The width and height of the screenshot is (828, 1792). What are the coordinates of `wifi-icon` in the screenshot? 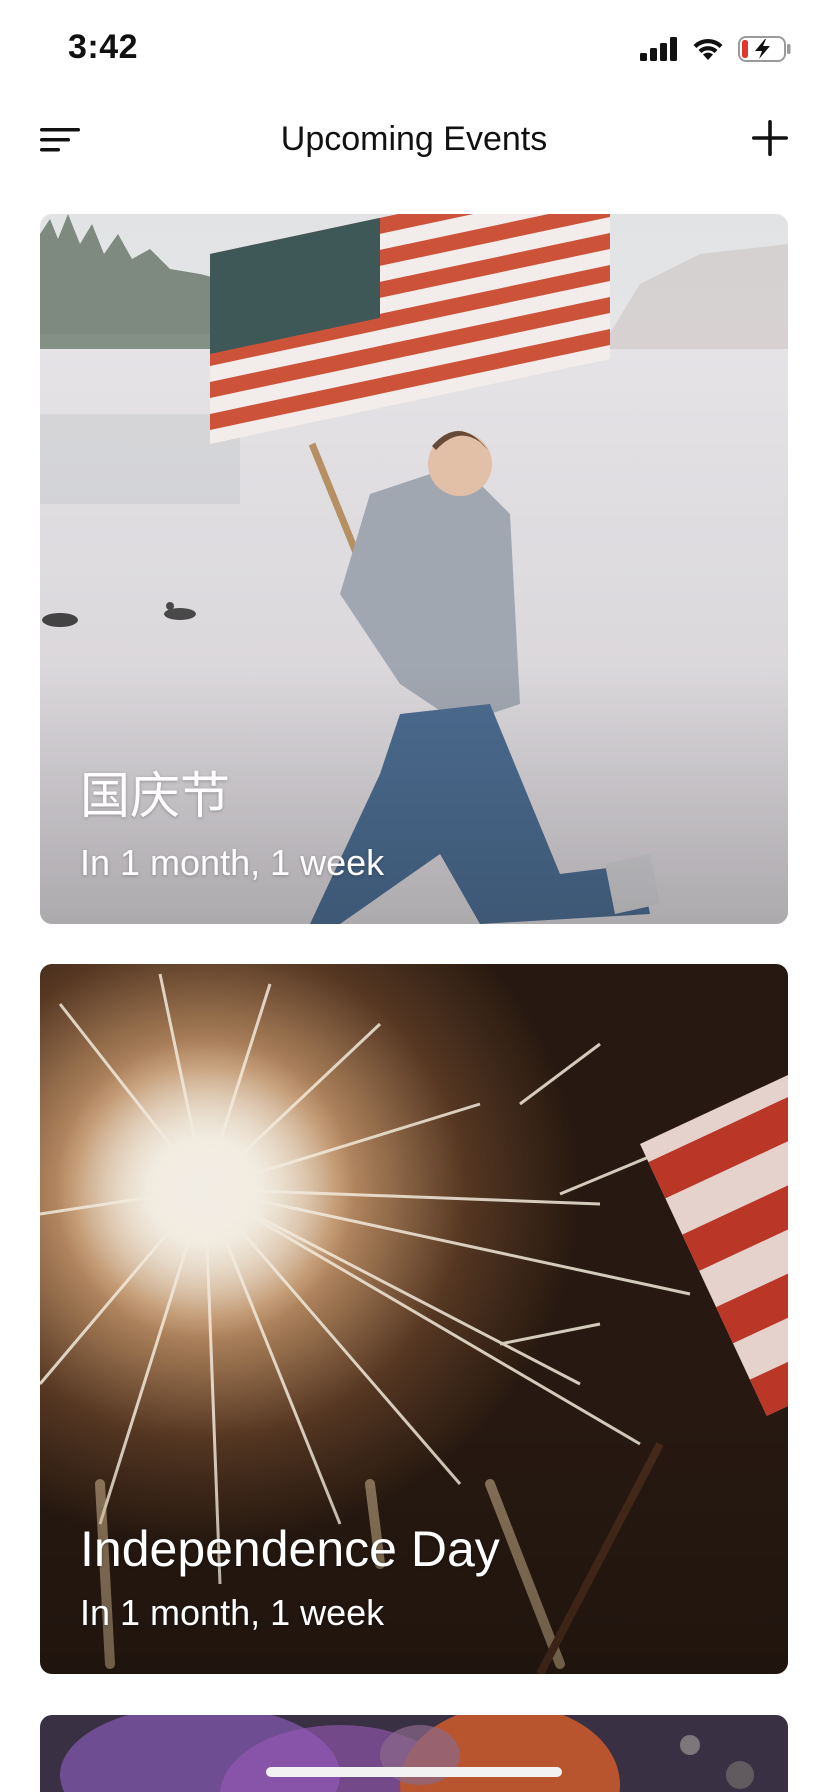 It's located at (708, 49).